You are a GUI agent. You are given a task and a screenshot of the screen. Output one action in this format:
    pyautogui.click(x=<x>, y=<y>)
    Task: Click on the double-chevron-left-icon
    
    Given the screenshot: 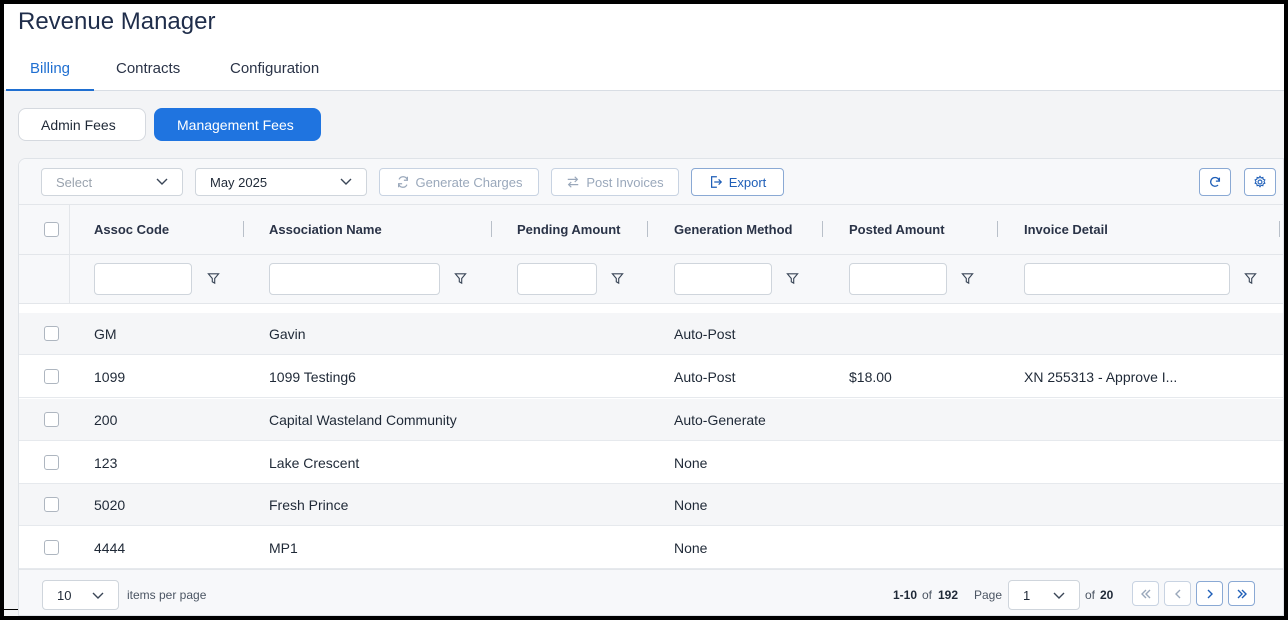 What is the action you would take?
    pyautogui.click(x=1145, y=593)
    